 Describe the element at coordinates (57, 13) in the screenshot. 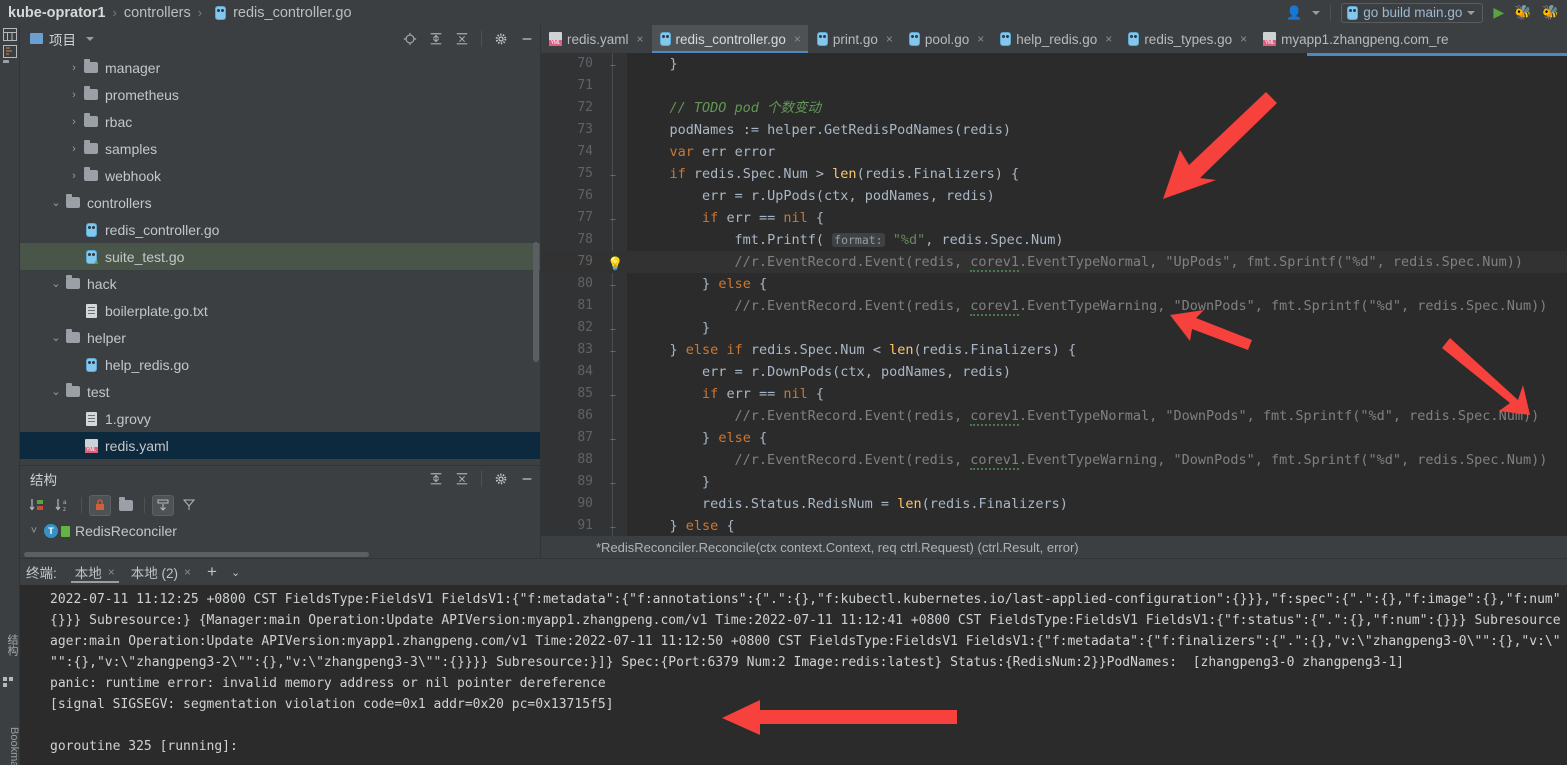

I see `breadcrumb-project: kube-oprator1` at that location.